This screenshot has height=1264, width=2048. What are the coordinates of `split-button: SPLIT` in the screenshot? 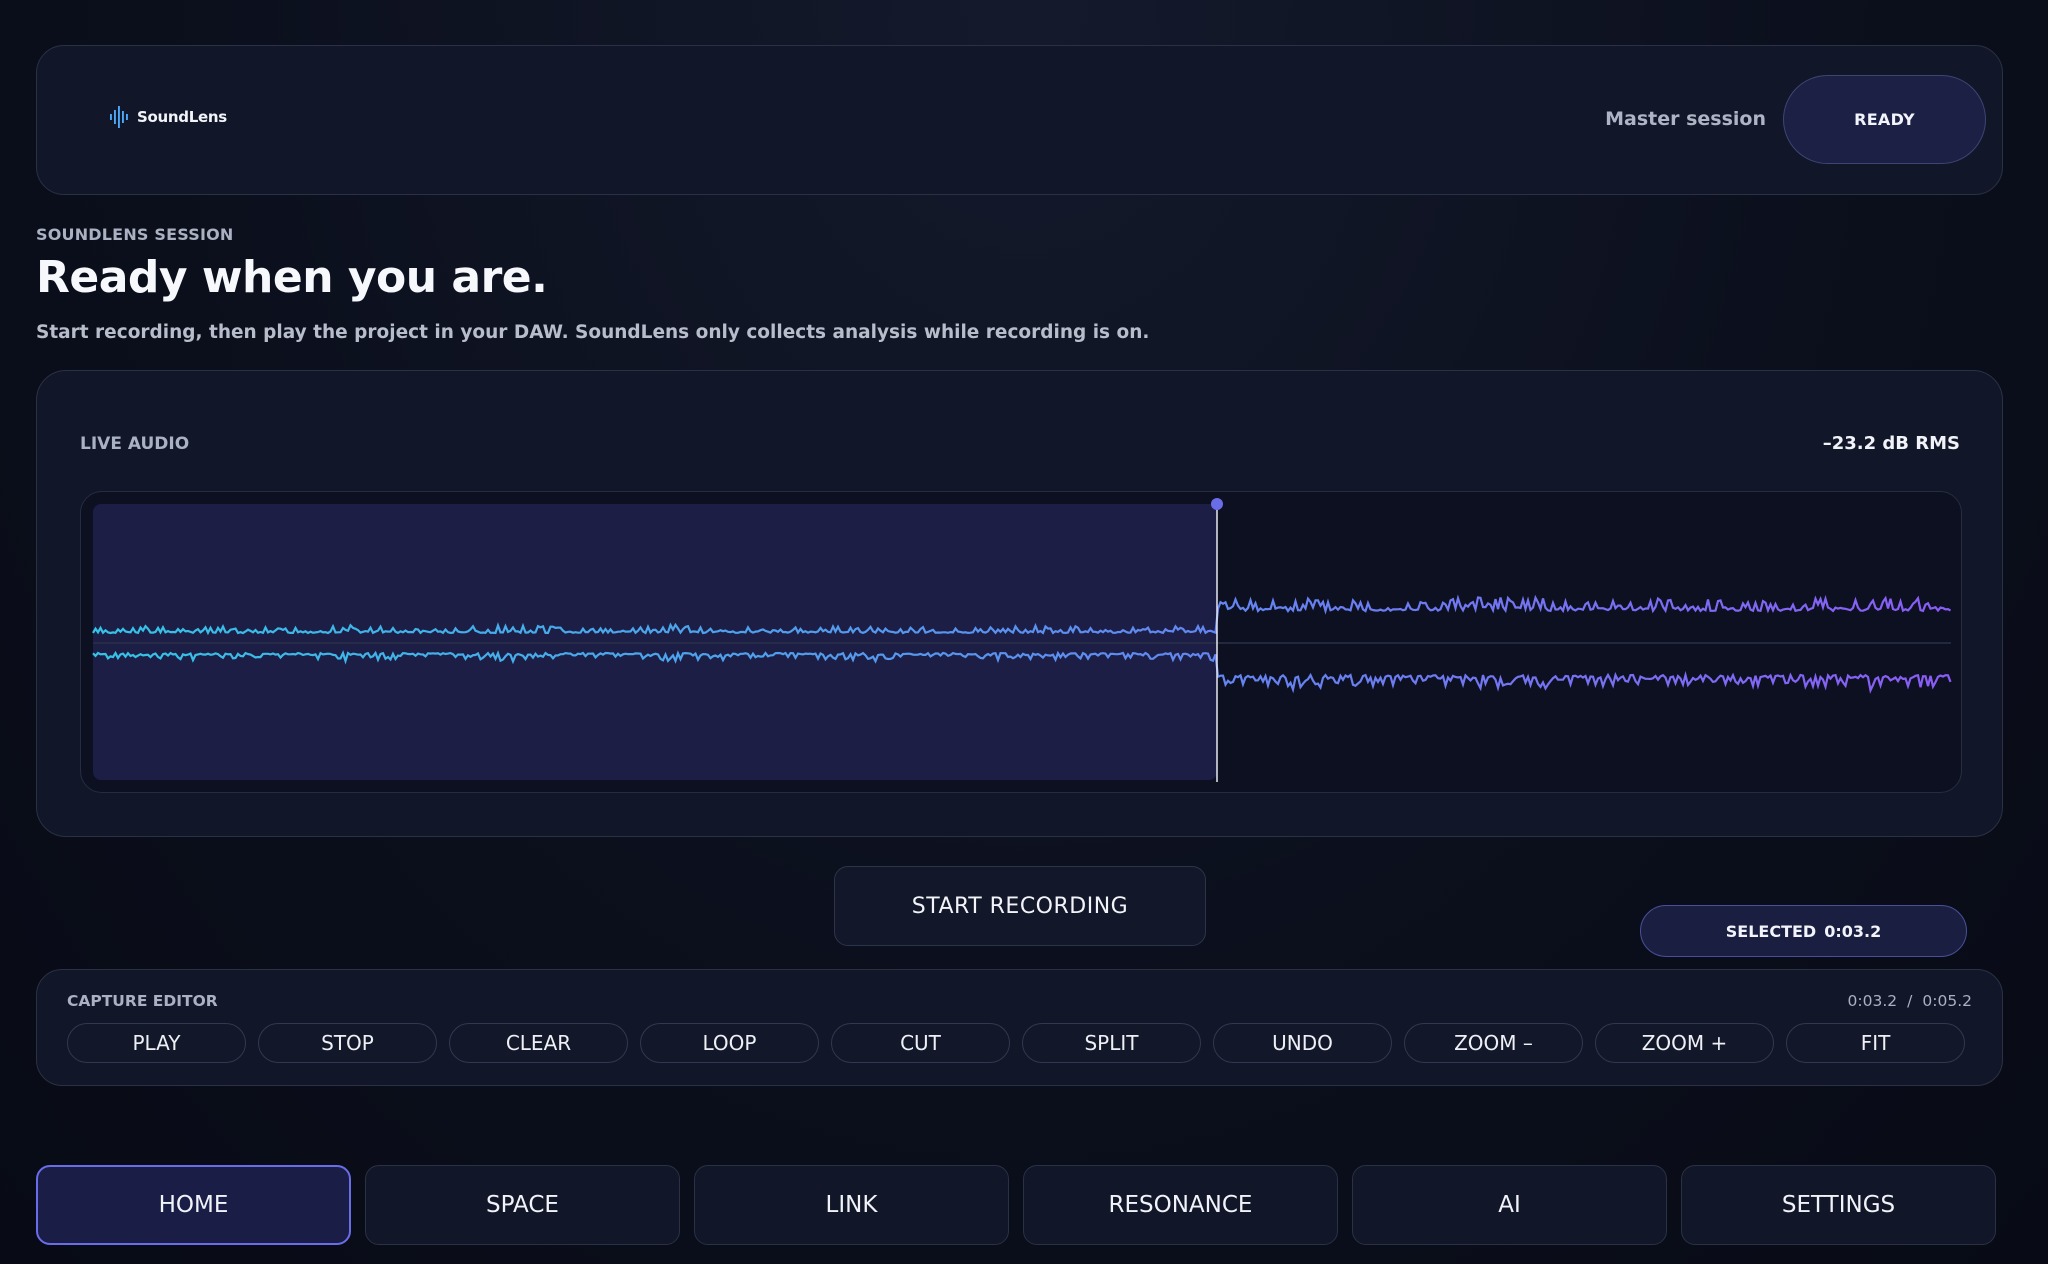 It's located at (1111, 1043).